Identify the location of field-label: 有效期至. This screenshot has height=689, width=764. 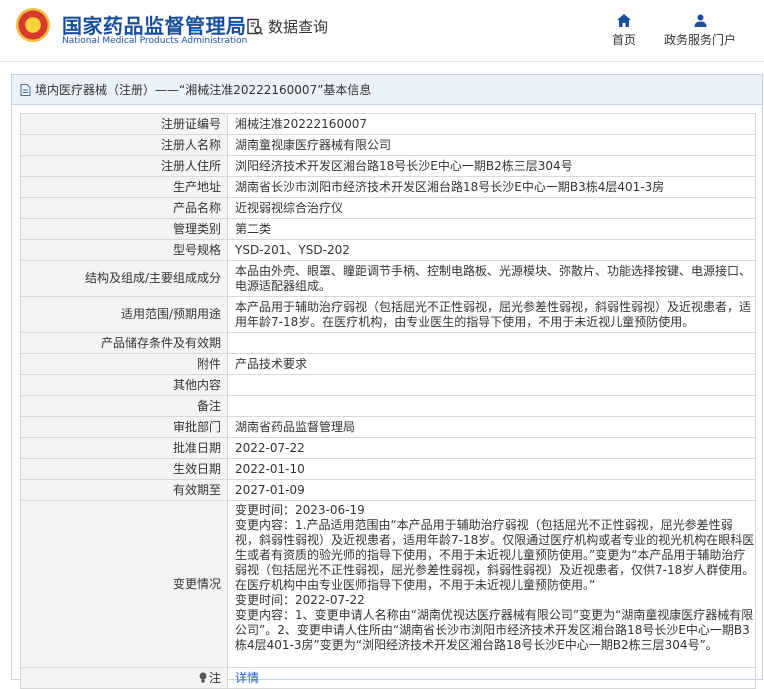
(124, 490).